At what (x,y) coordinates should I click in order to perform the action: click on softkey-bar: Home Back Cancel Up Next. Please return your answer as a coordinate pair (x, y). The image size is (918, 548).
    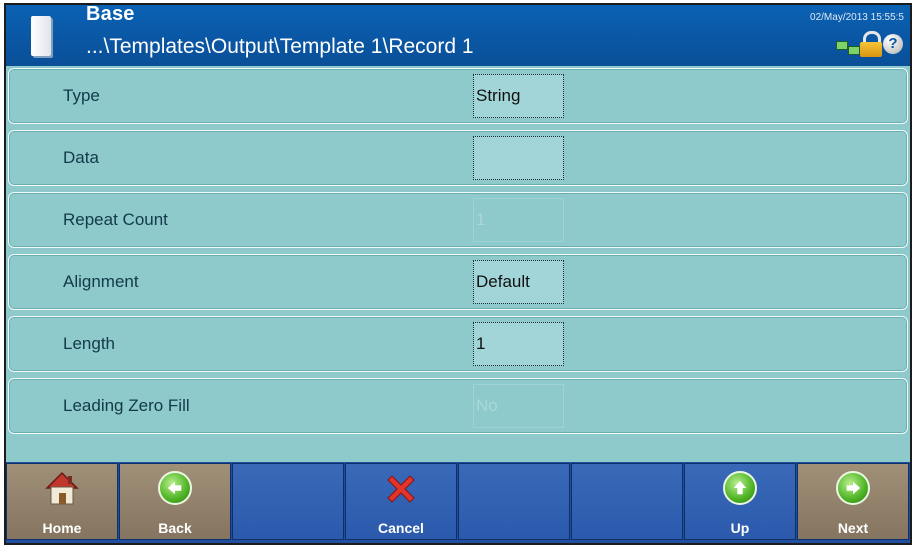
    Looking at the image, I should click on (458, 502).